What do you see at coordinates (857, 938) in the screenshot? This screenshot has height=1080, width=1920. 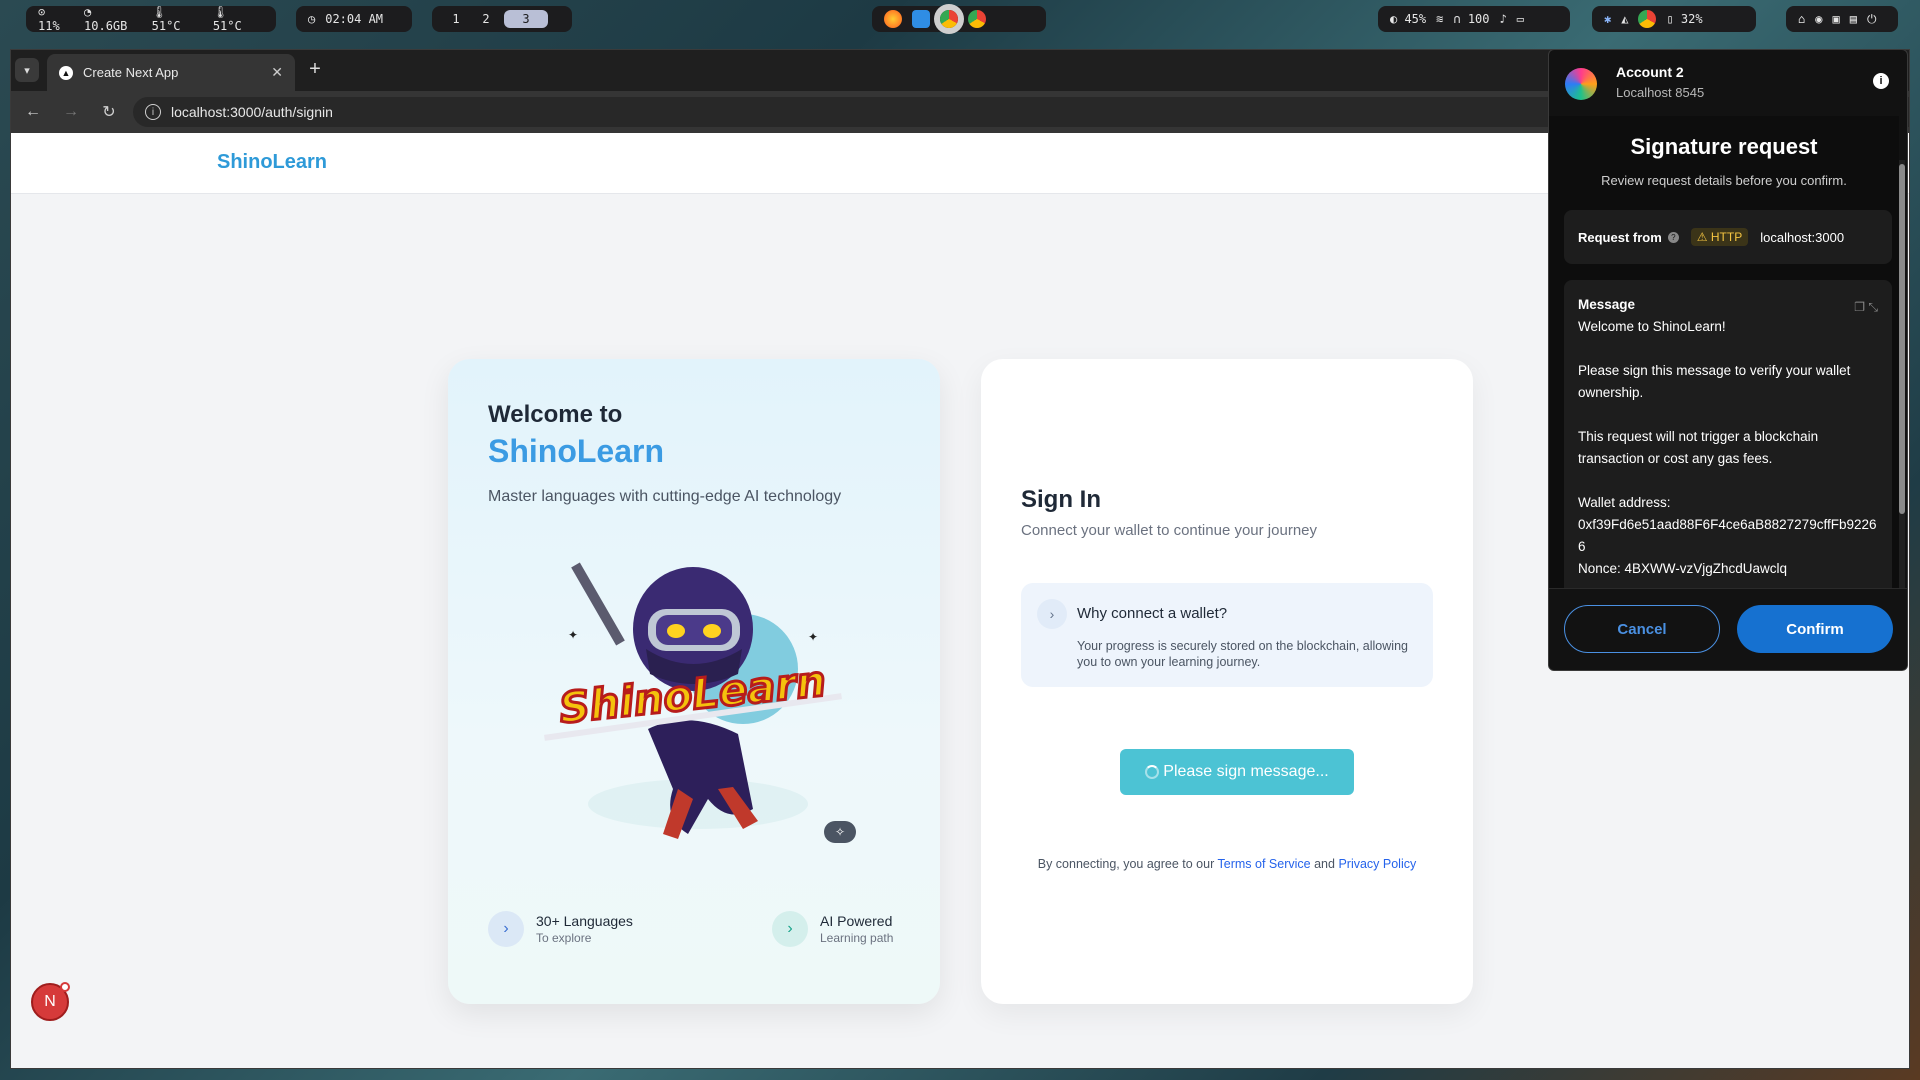 I see `feature-subtitle: Learning path` at bounding box center [857, 938].